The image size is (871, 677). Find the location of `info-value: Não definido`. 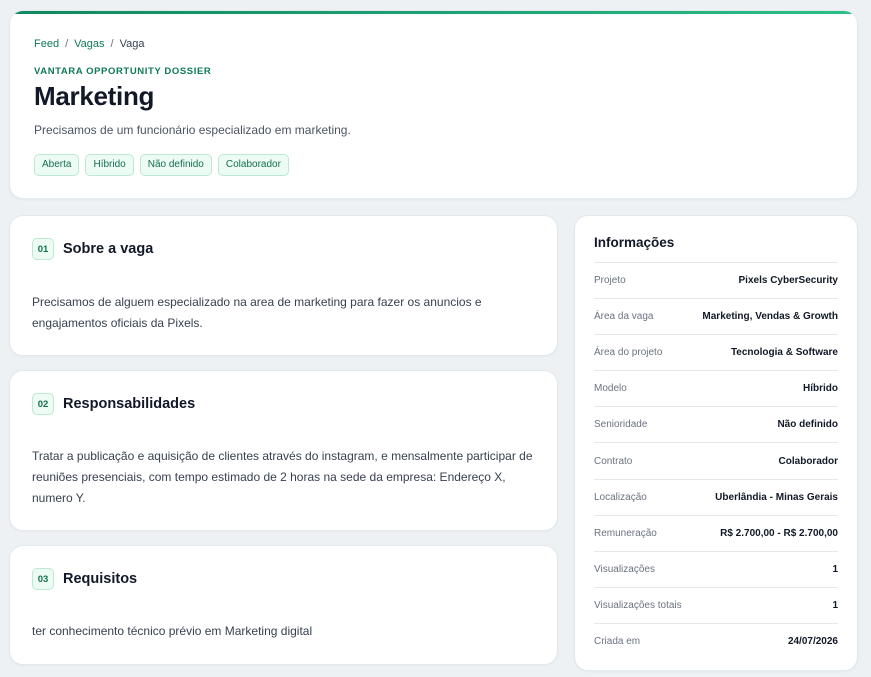

info-value: Não definido is located at coordinates (807, 425).